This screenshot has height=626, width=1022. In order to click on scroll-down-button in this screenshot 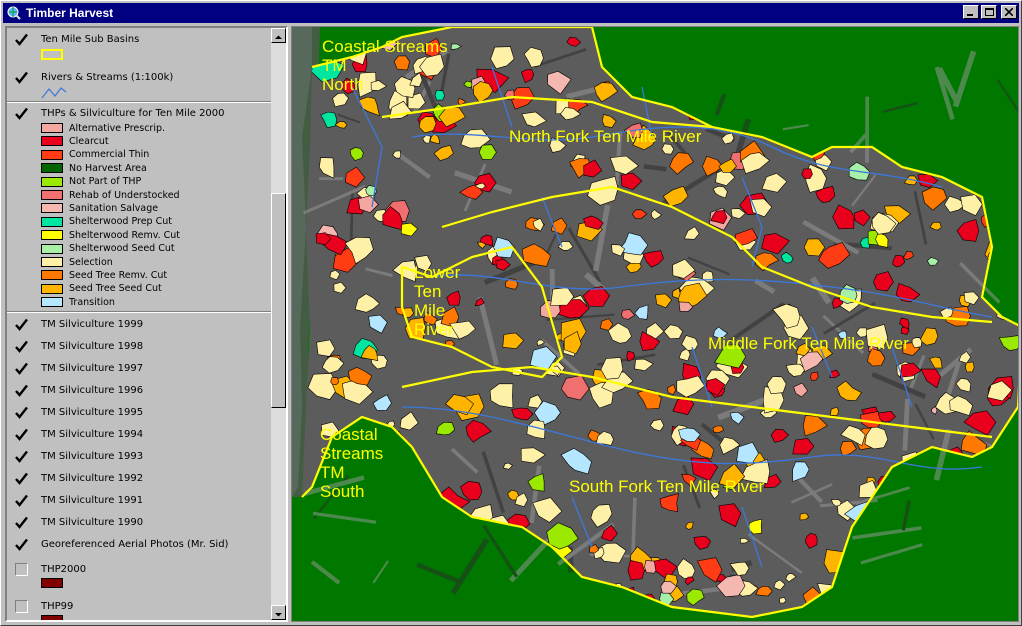, I will do `click(278, 612)`.